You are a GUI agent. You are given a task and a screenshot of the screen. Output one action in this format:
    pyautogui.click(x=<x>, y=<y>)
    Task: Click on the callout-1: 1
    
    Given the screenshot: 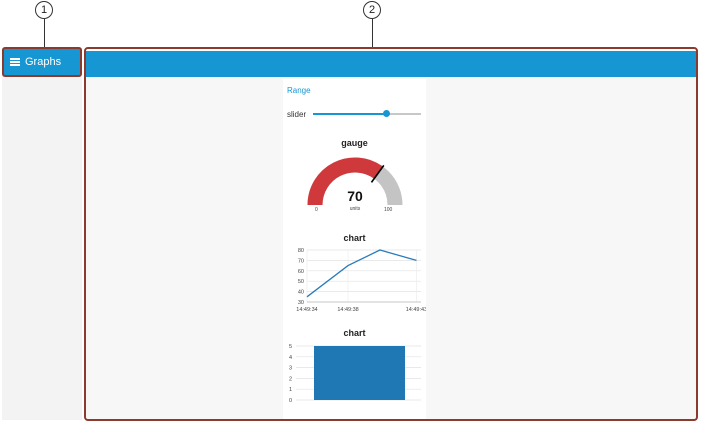 What is the action you would take?
    pyautogui.click(x=44, y=10)
    